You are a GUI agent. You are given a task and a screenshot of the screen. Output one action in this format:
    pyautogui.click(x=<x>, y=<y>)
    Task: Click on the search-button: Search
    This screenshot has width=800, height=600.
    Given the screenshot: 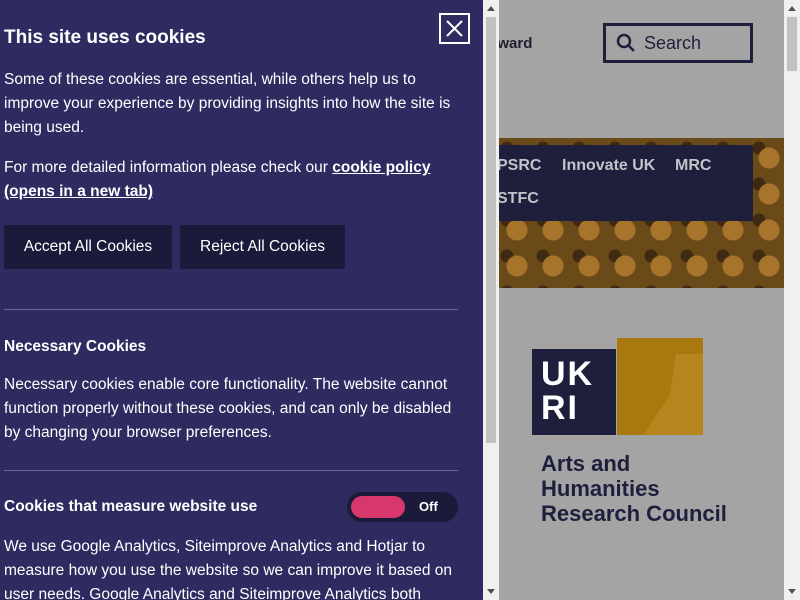 What is the action you would take?
    pyautogui.click(x=678, y=43)
    